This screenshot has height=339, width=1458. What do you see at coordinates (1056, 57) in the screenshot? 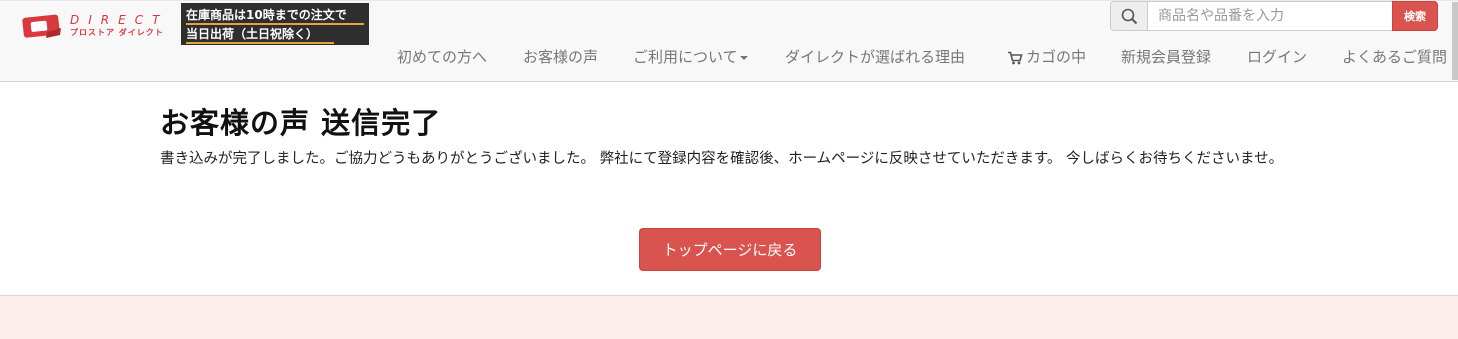
I see `nav-label: カゴの中` at bounding box center [1056, 57].